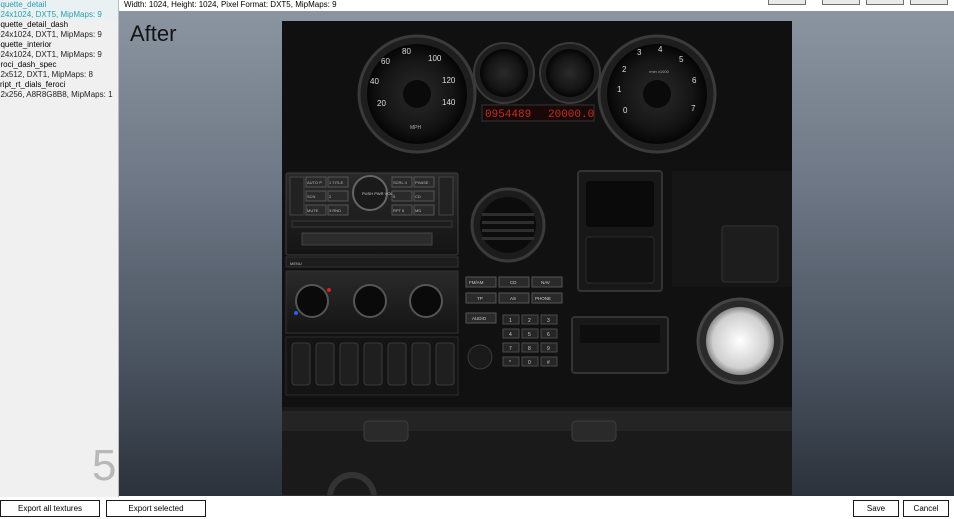 Image resolution: width=954 pixels, height=519 pixels. I want to click on svg-text: 3 RND, so click(335, 210).